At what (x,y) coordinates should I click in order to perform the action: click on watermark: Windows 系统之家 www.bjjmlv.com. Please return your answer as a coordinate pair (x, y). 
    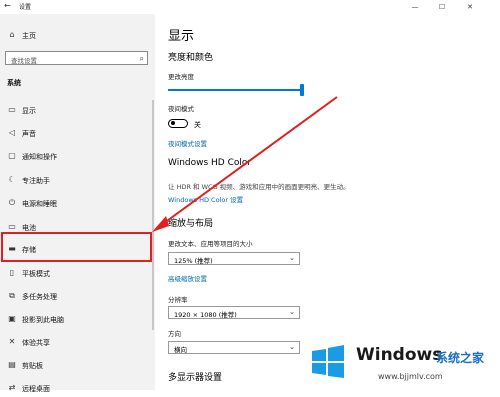
    Looking at the image, I should click on (404, 362).